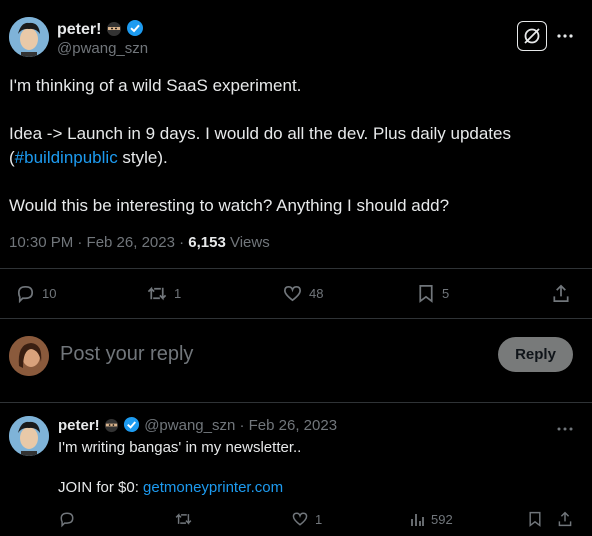 The width and height of the screenshot is (592, 536). Describe the element at coordinates (35, 293) in the screenshot. I see `reply-button: 10` at that location.